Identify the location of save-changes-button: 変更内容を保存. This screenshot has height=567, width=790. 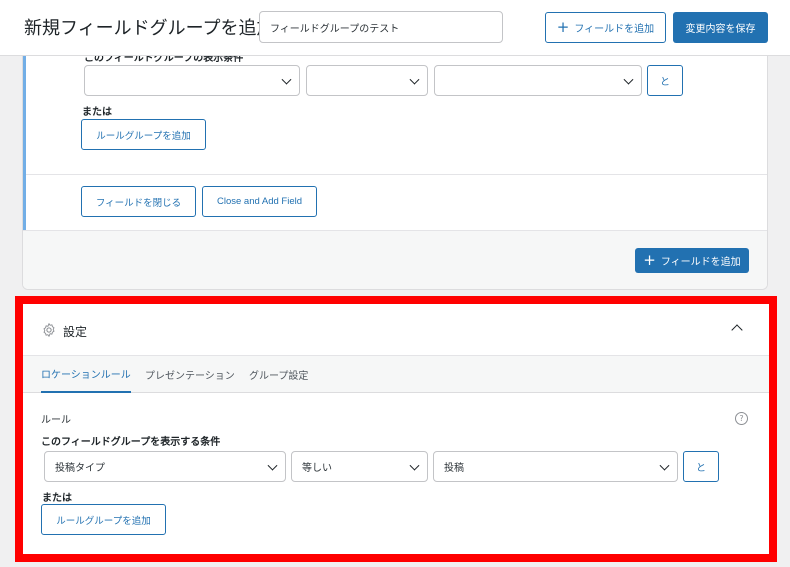
(720, 27).